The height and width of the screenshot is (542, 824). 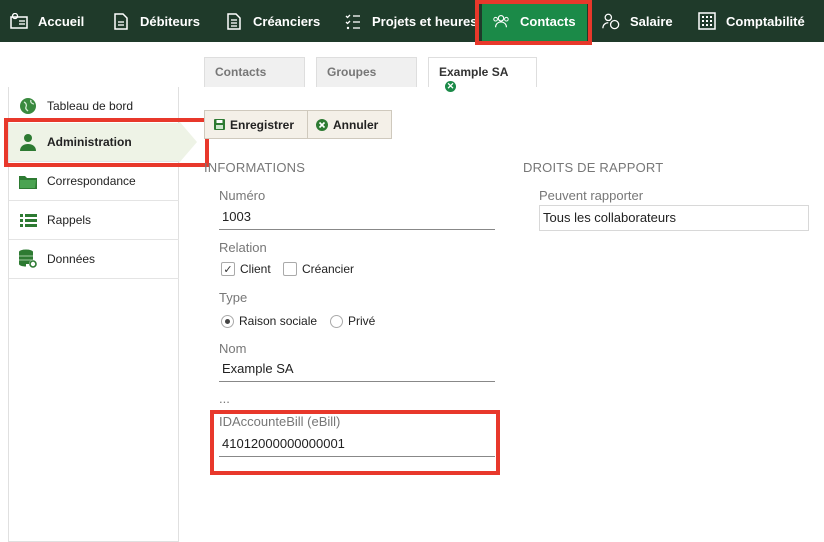 What do you see at coordinates (234, 21) in the screenshot?
I see `document-list-icon` at bounding box center [234, 21].